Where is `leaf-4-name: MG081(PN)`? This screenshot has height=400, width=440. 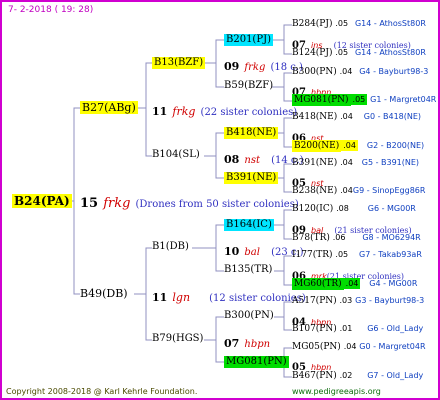 leaf-4-name: MG081(PN) is located at coordinates (321, 100).